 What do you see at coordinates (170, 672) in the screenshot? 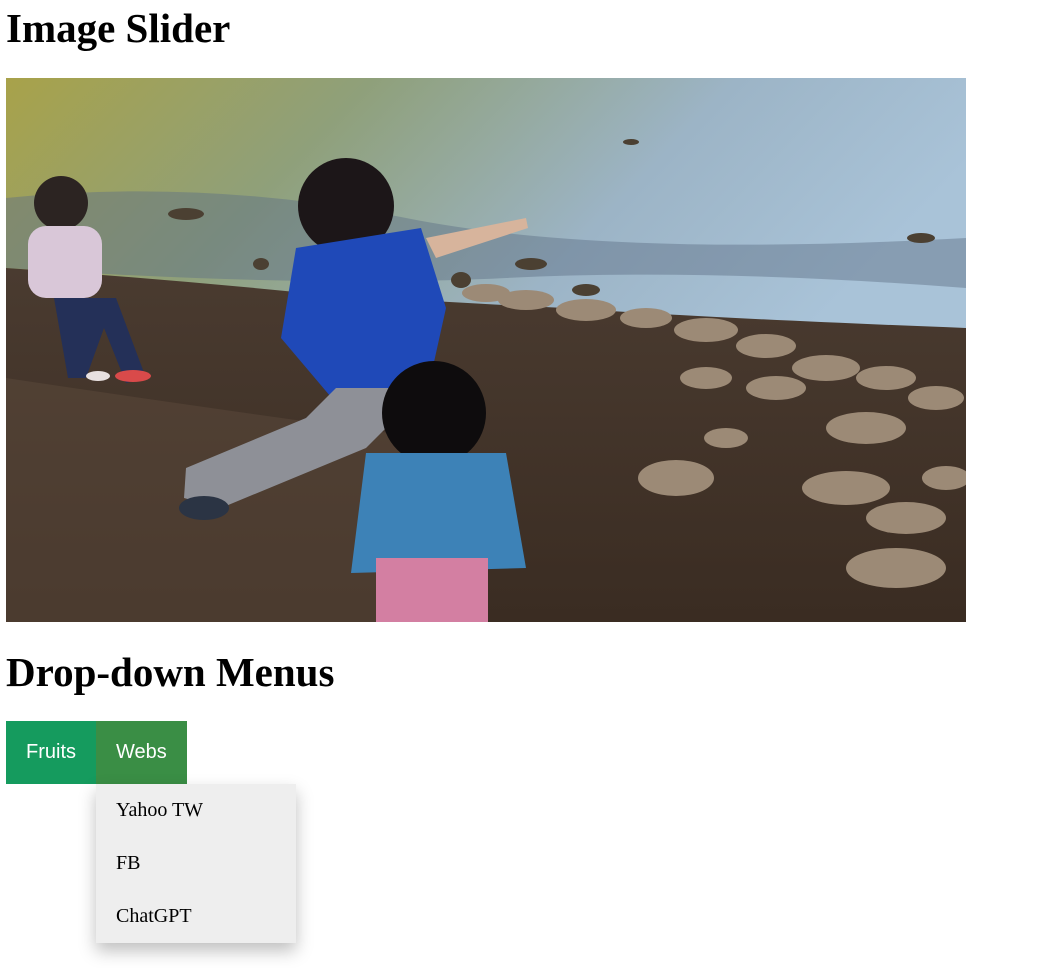
I see `dropdown-menus-heading: Drop-down Menus` at bounding box center [170, 672].